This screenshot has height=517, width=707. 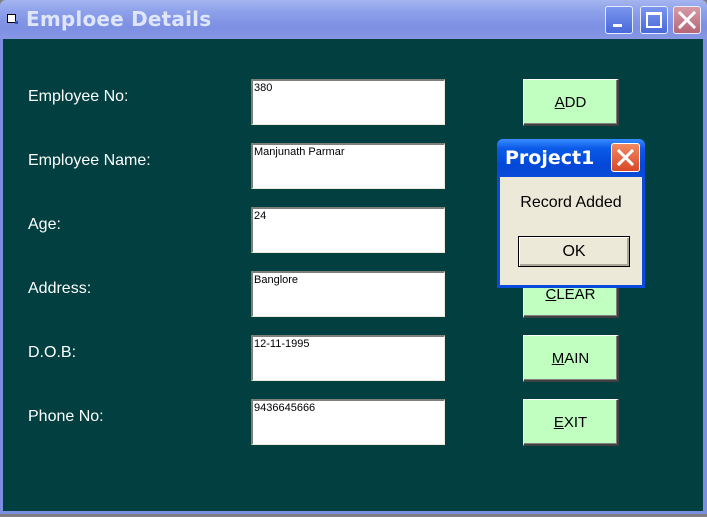 What do you see at coordinates (78, 96) in the screenshot?
I see `employee-no-label: Employee No:` at bounding box center [78, 96].